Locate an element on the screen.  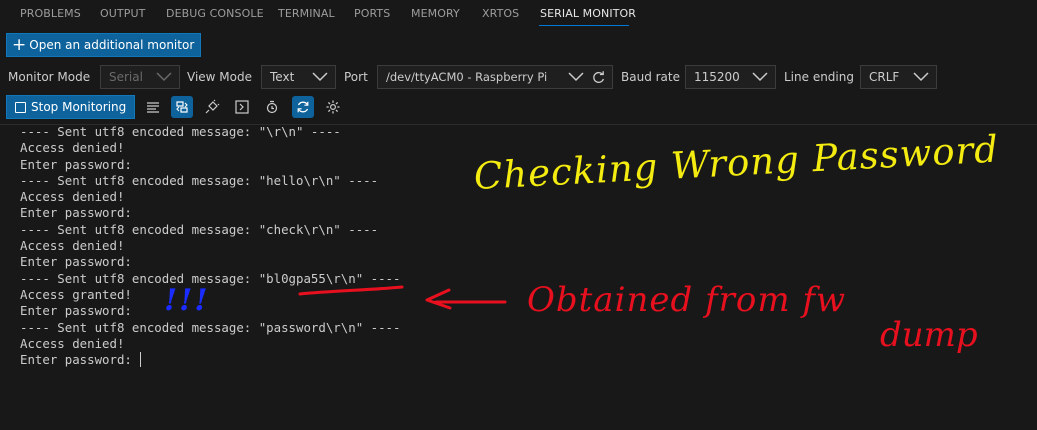
console-line: Access granted! is located at coordinates (76, 294).